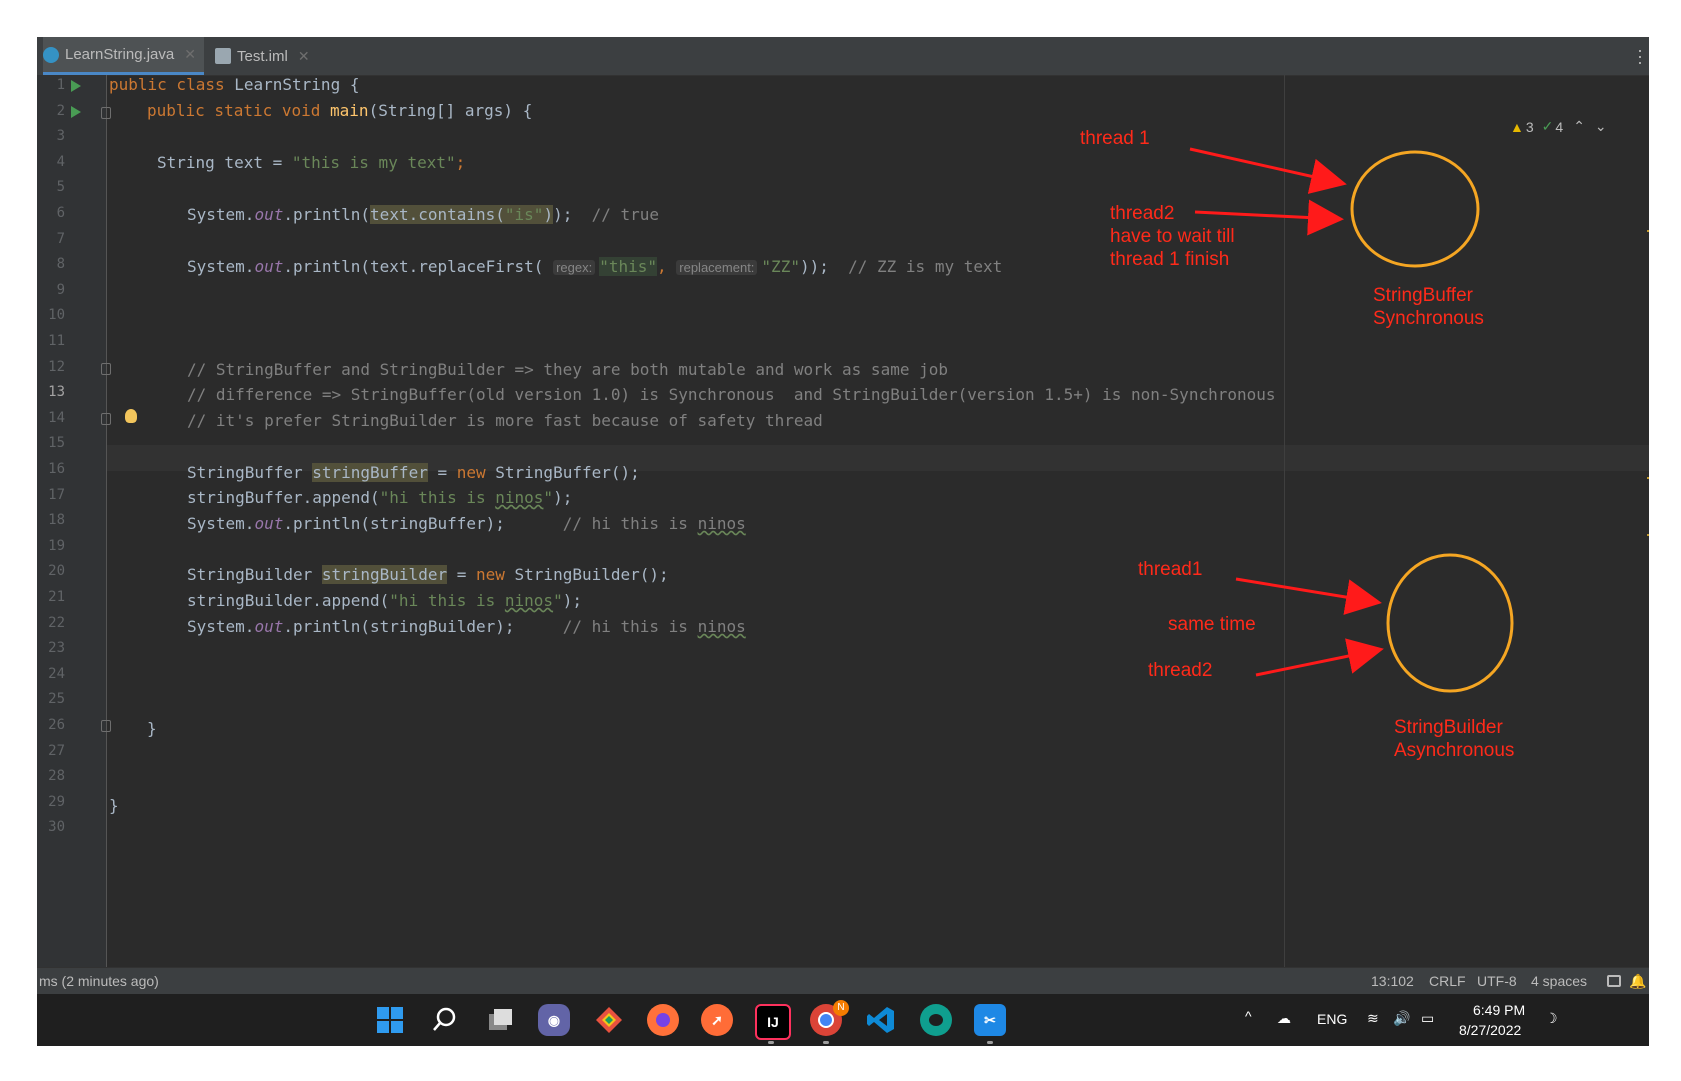  I want to click on annotation-layer, so click(1351, 420).